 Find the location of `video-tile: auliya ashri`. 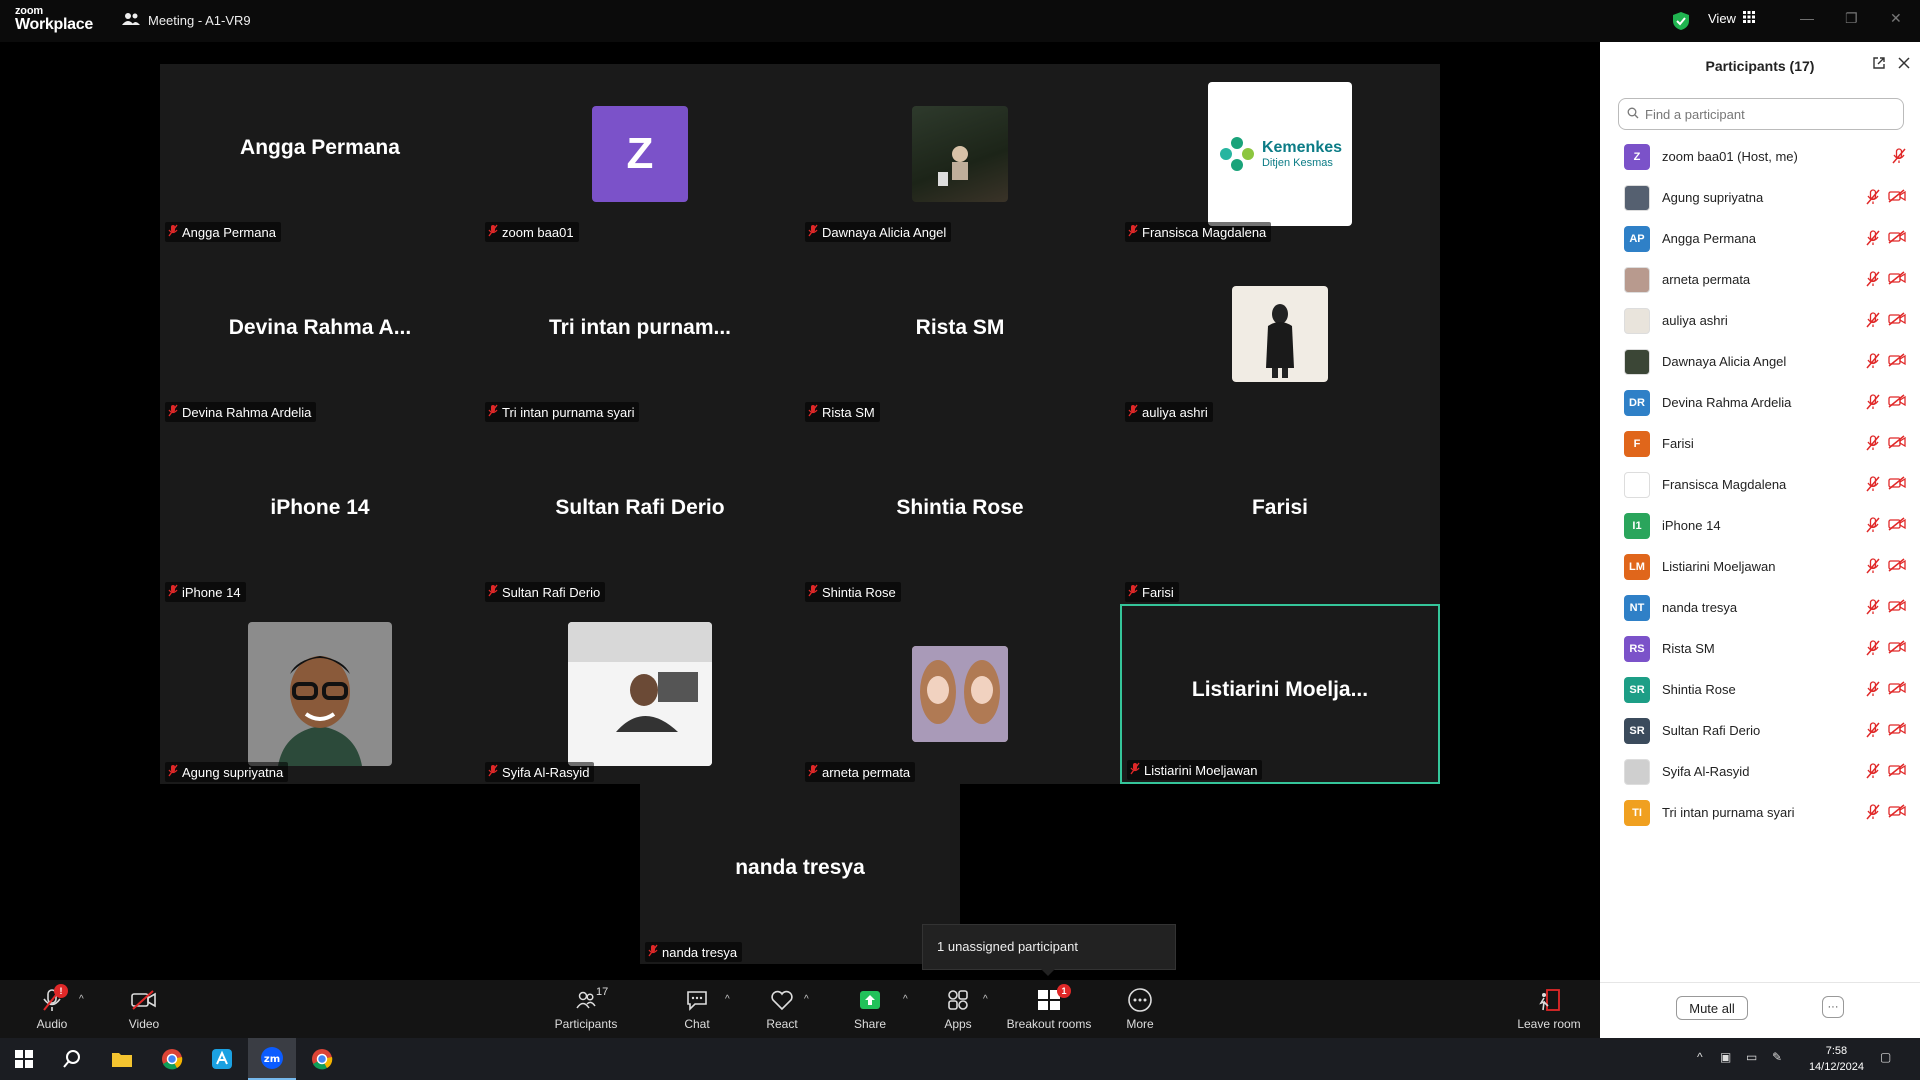

video-tile: auliya ashri is located at coordinates (1280, 334).